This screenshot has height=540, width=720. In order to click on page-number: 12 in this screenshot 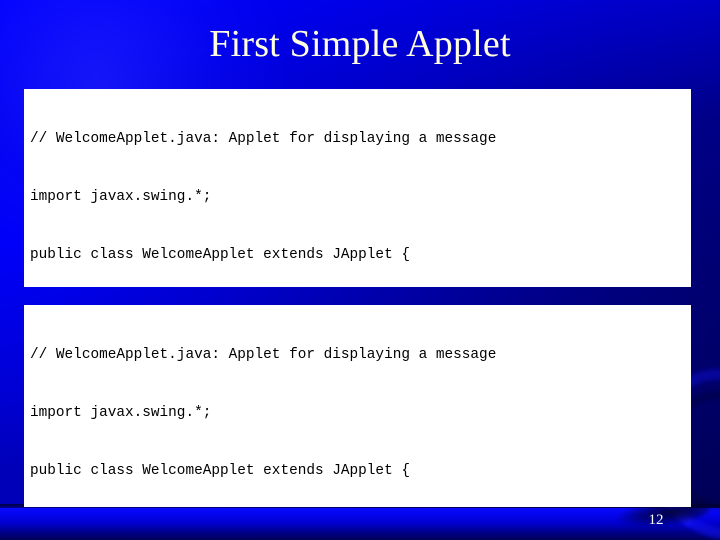, I will do `click(656, 520)`.